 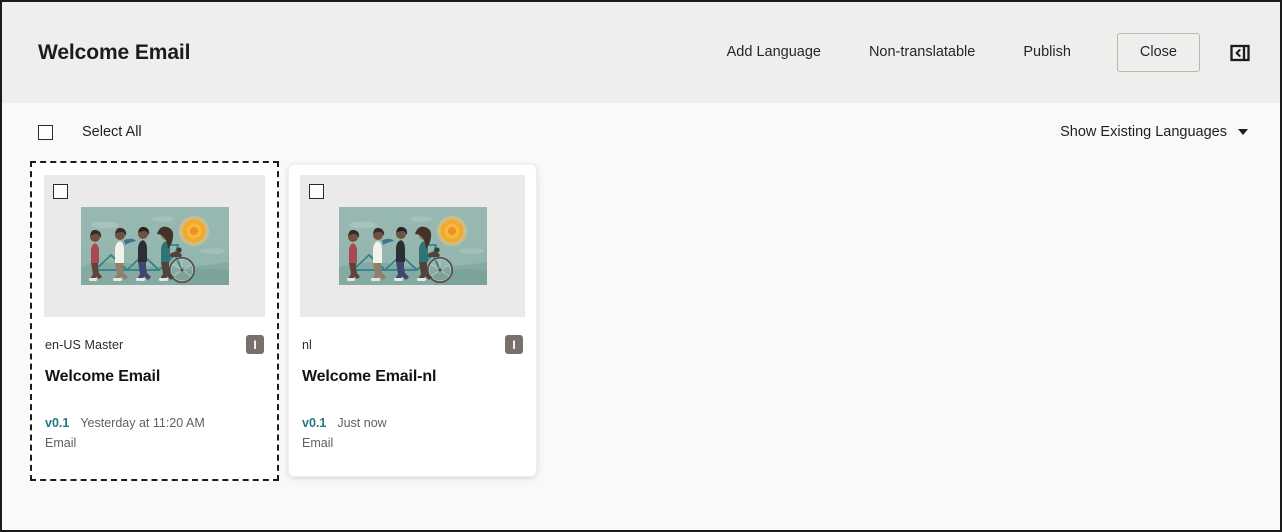 What do you see at coordinates (316, 191) in the screenshot?
I see `card-checkbox-nl` at bounding box center [316, 191].